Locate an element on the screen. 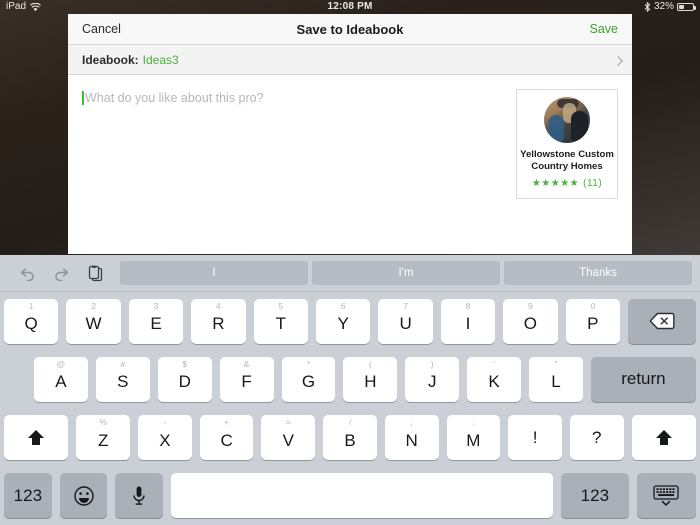 The height and width of the screenshot is (525, 700). key-hint: / is located at coordinates (350, 422).